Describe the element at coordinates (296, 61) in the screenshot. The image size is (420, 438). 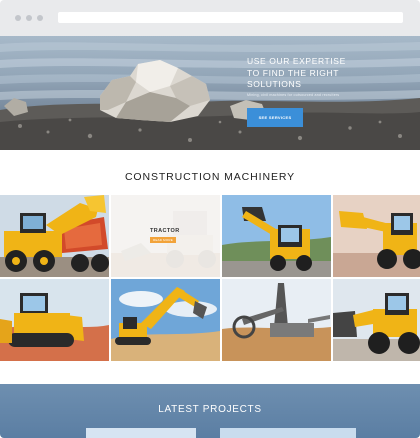
I see `hero-headline-line: USE OUR EXPERTISE` at that location.